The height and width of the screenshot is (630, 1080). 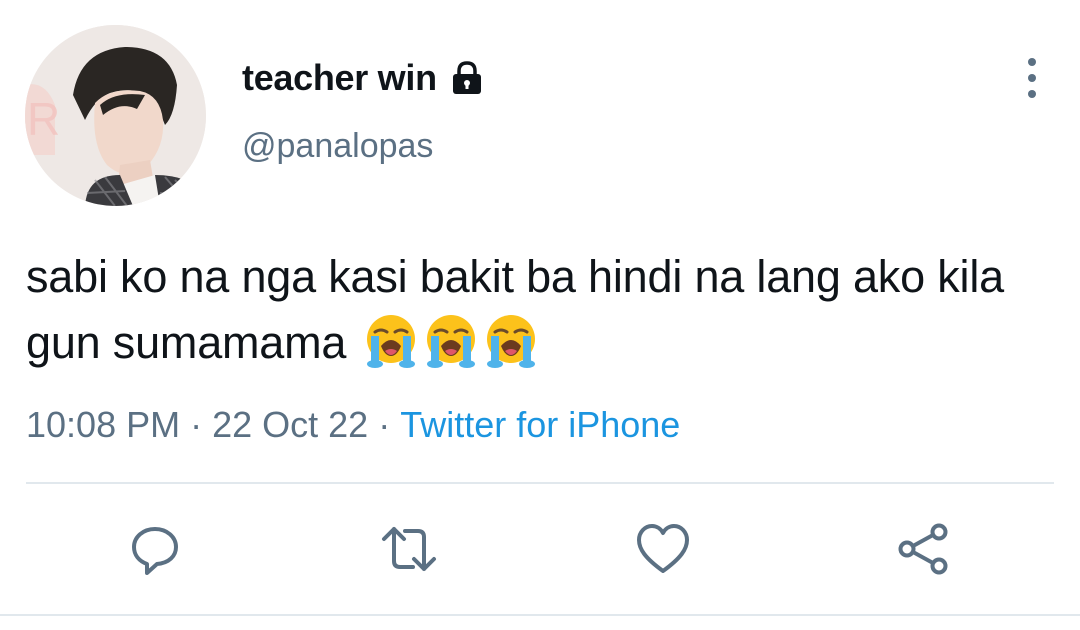 I want to click on retweet-icon, so click(x=409, y=549).